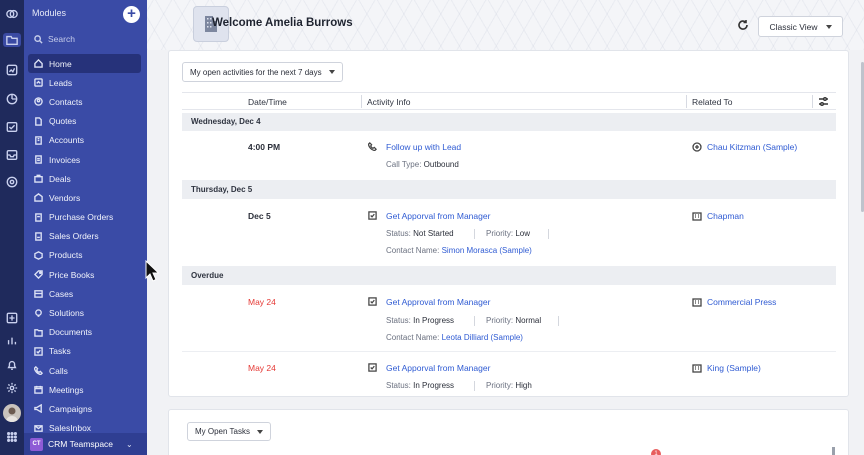  I want to click on apps-grid-icon, so click(12, 437).